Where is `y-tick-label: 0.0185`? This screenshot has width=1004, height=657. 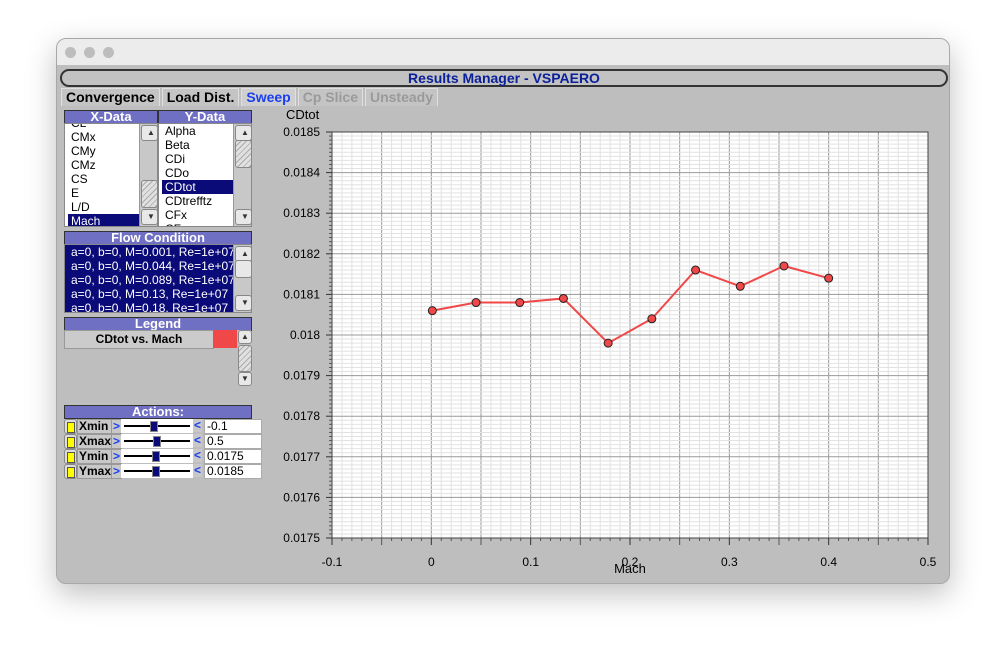
y-tick-label: 0.0185 is located at coordinates (301, 132).